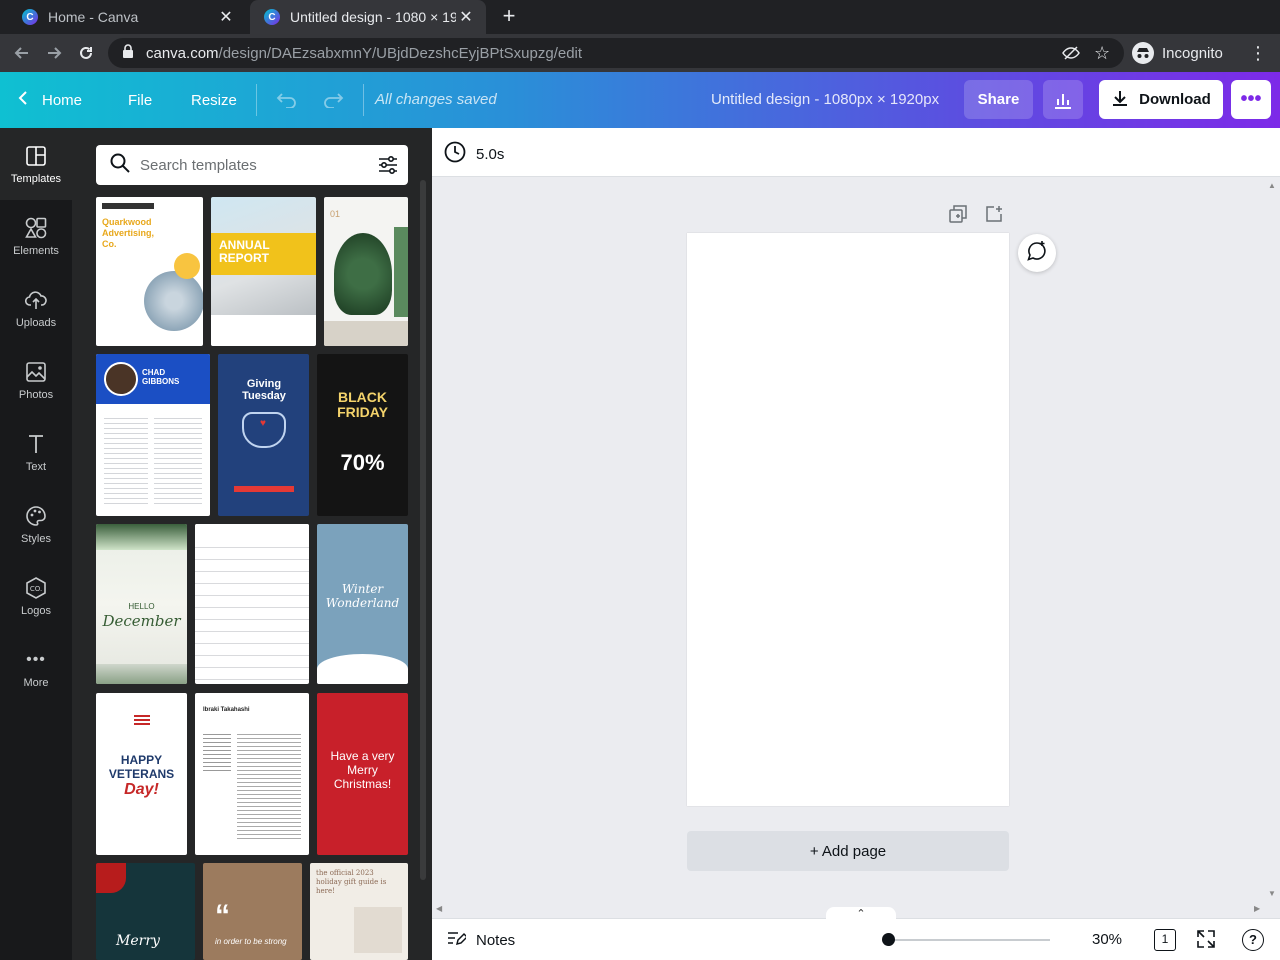 Image resolution: width=1280 pixels, height=960 pixels. What do you see at coordinates (1037, 253) in the screenshot?
I see `add-comment-button` at bounding box center [1037, 253].